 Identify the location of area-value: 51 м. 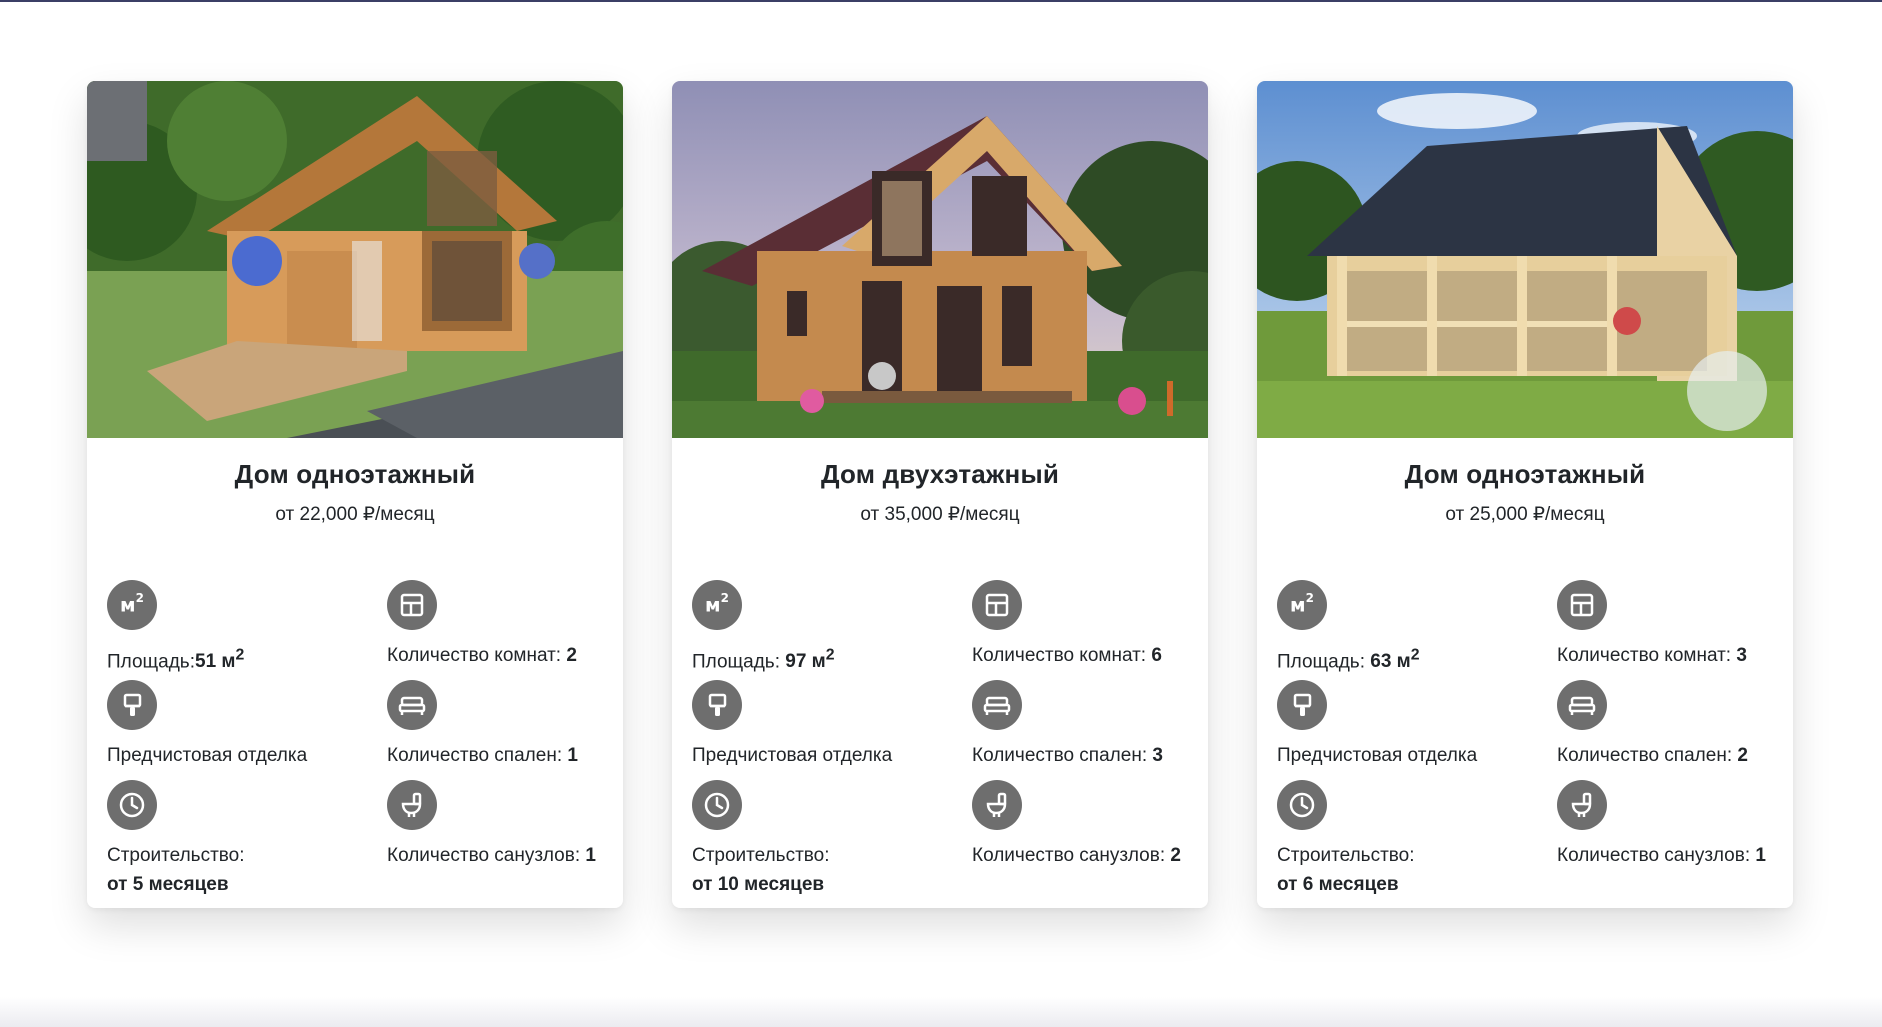
(215, 662).